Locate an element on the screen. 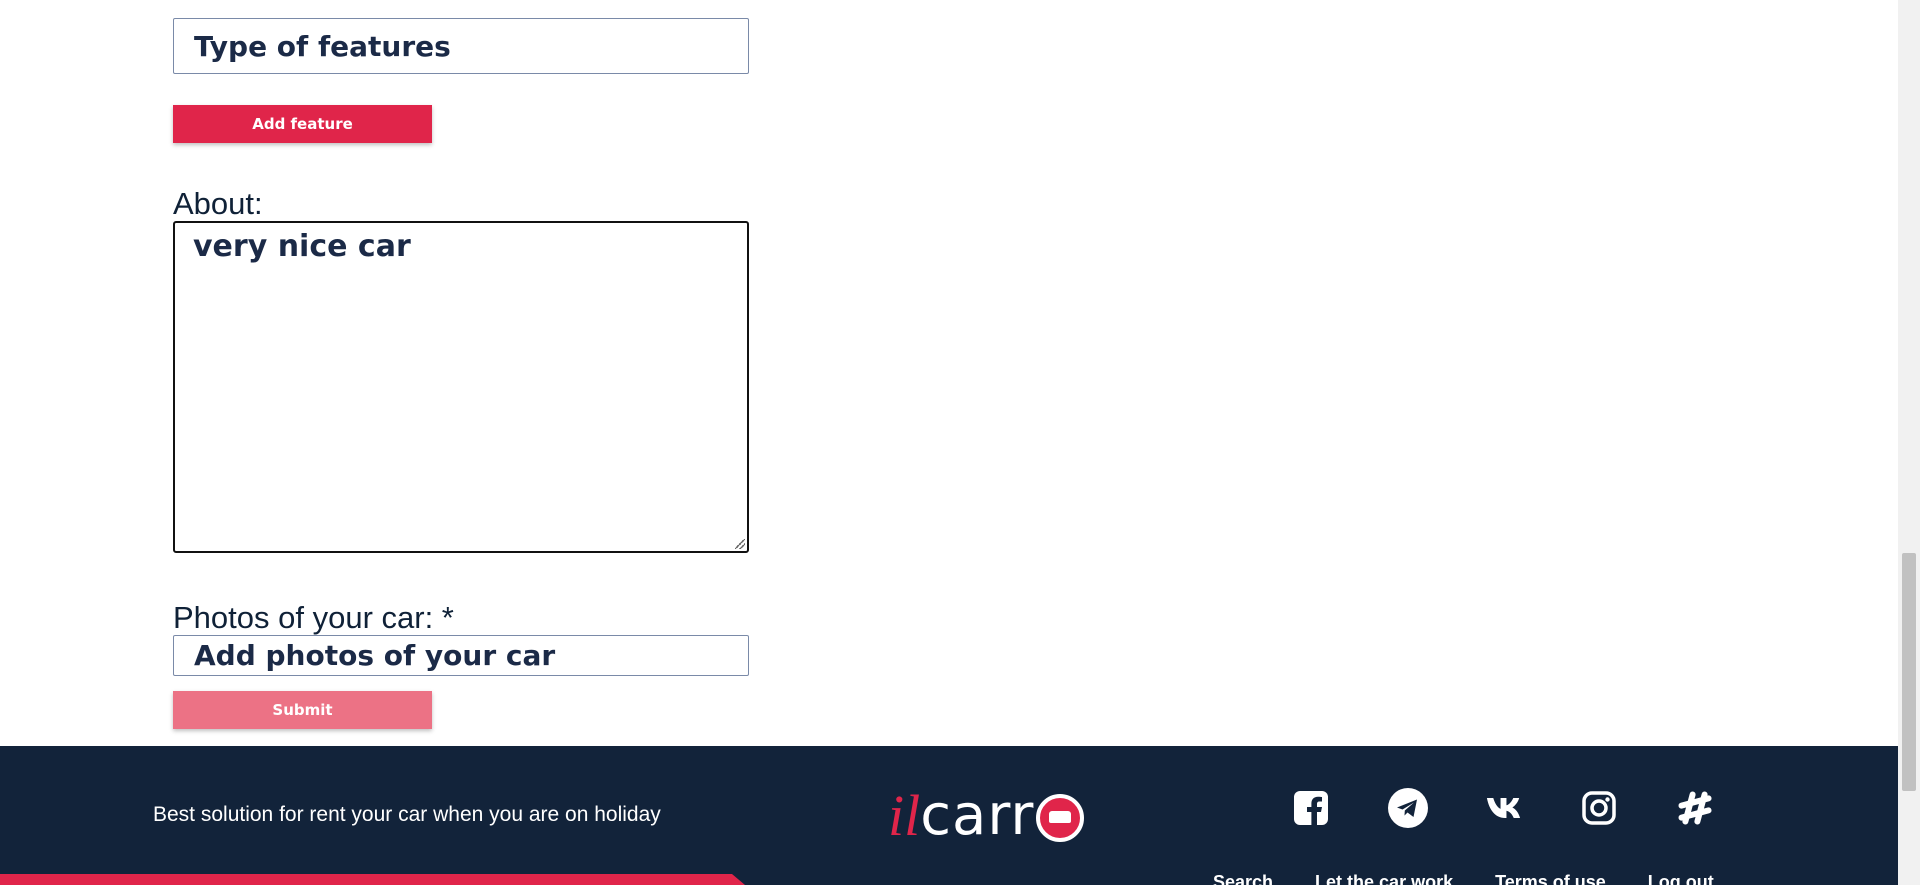 The height and width of the screenshot is (885, 1920). instagram-icon is located at coordinates (1599, 808).